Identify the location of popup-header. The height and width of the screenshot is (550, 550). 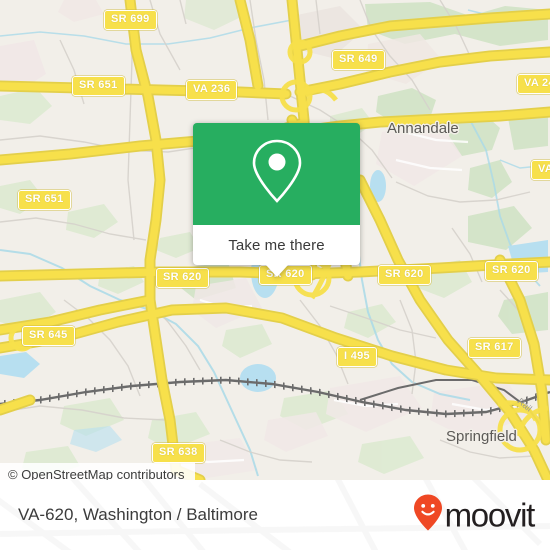
(276, 174).